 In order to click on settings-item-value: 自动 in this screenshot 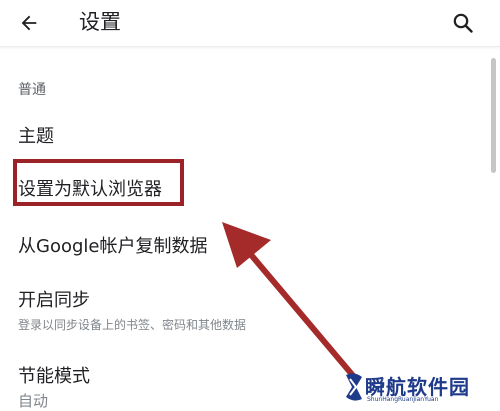, I will do `click(33, 401)`.